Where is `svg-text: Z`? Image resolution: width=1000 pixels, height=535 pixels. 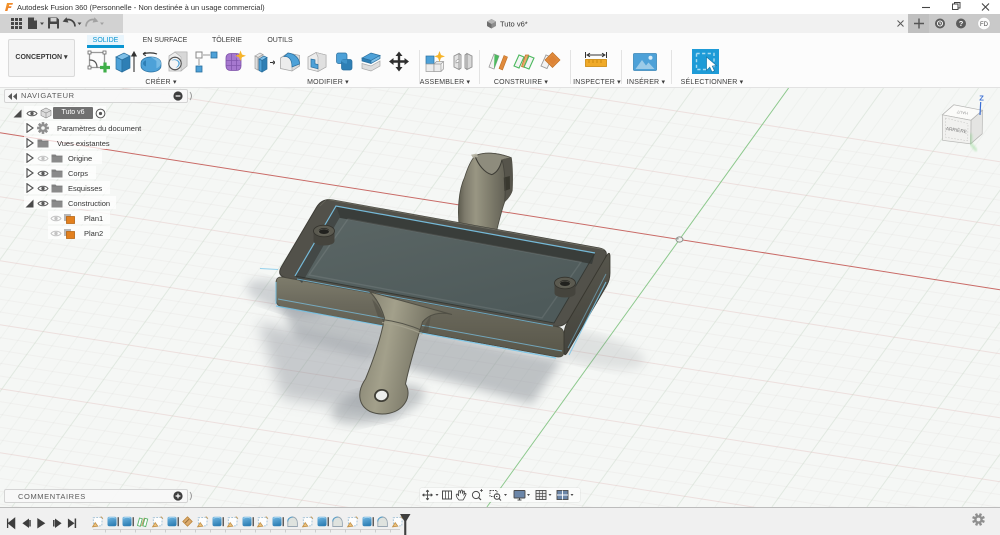
svg-text: Z is located at coordinates (981, 98).